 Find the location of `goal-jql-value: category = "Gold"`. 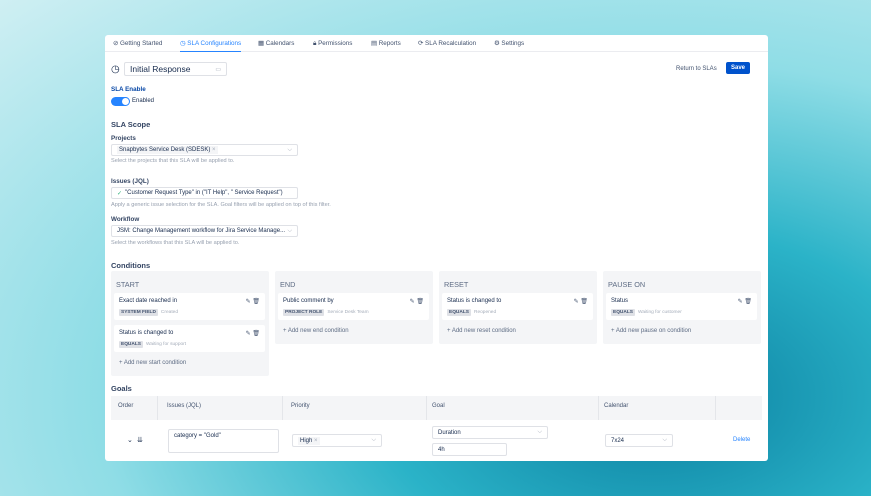

goal-jql-value: category = "Gold" is located at coordinates (197, 436).